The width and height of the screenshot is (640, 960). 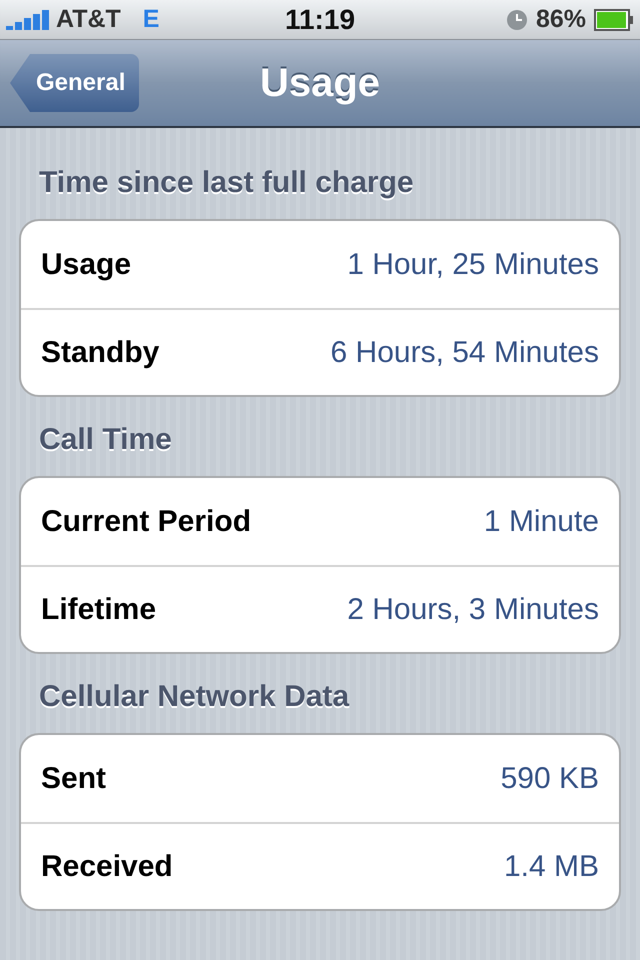 What do you see at coordinates (194, 697) in the screenshot?
I see `section-header: Cellular Network Data` at bounding box center [194, 697].